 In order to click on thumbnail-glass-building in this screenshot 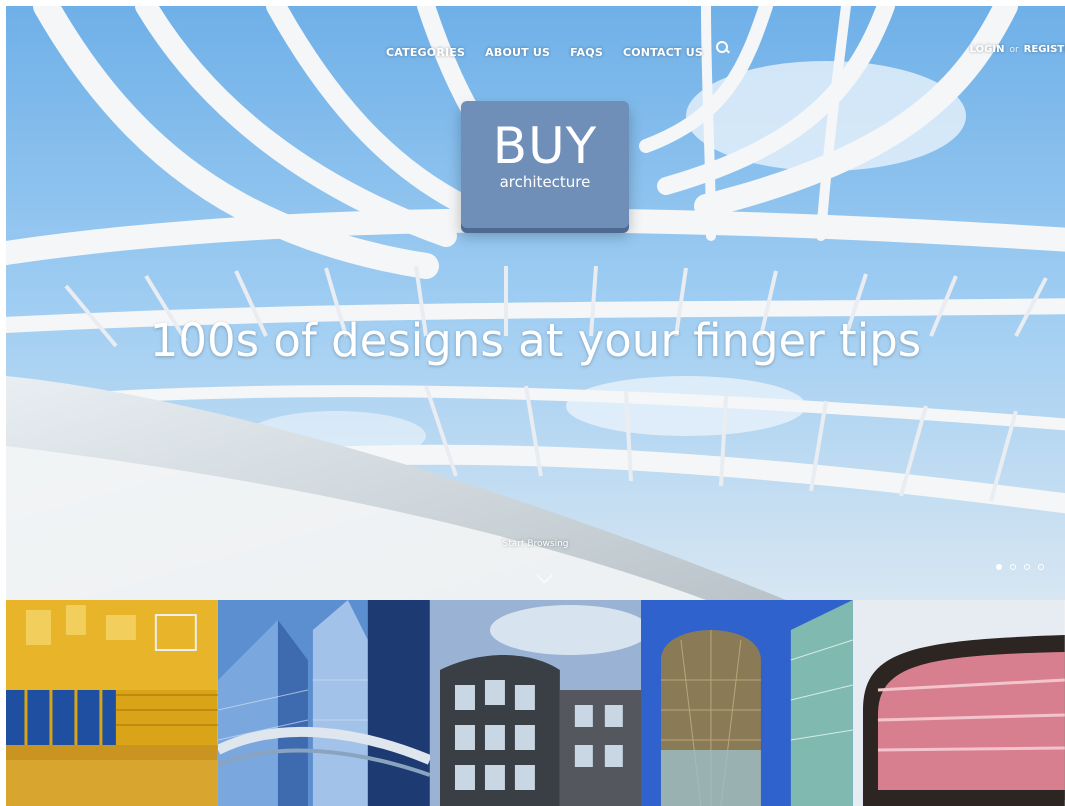, I will do `click(535, 703)`.